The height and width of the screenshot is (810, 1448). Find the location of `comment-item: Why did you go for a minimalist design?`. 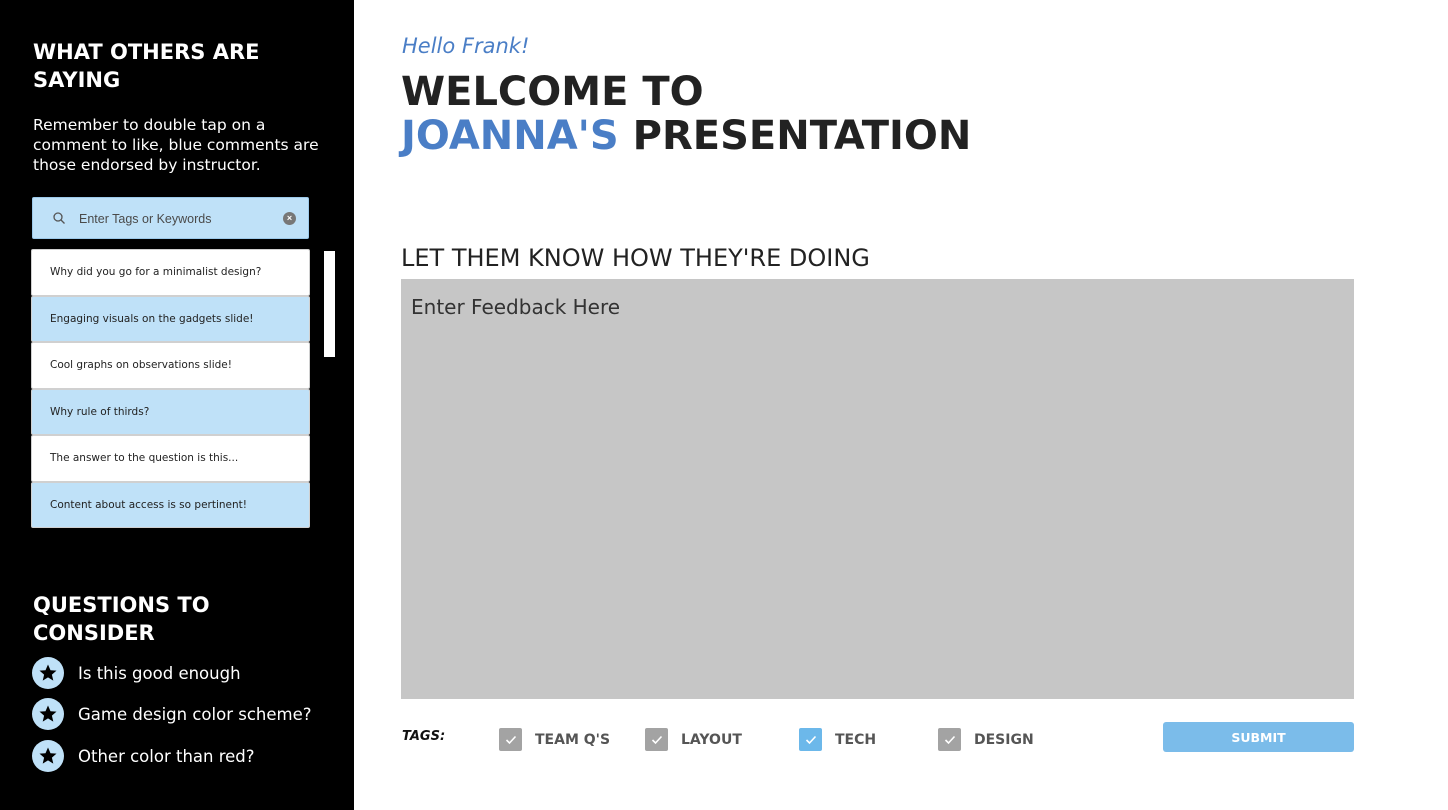

comment-item: Why did you go for a minimalist design? is located at coordinates (170, 272).